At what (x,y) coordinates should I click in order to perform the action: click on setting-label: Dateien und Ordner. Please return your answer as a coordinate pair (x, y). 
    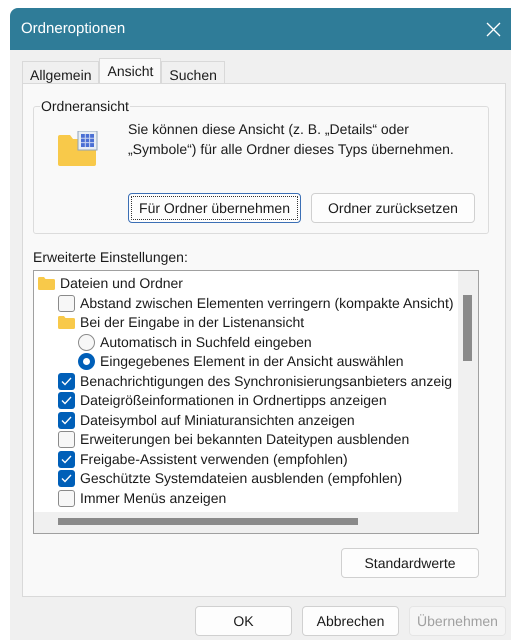
    Looking at the image, I should click on (121, 284).